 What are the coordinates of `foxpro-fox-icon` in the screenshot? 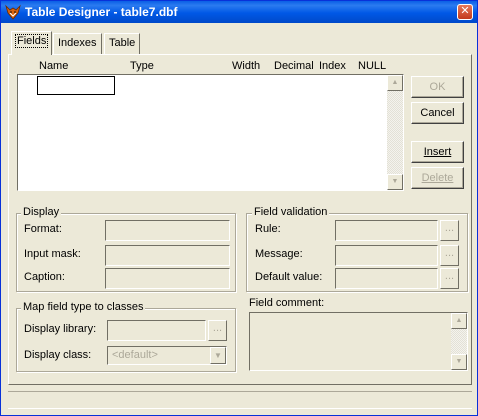 It's located at (13, 12).